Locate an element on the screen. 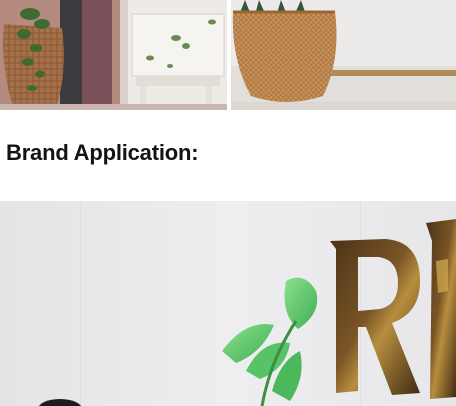 The width and height of the screenshot is (456, 406). section-heading: Brand Application: is located at coordinates (102, 152).